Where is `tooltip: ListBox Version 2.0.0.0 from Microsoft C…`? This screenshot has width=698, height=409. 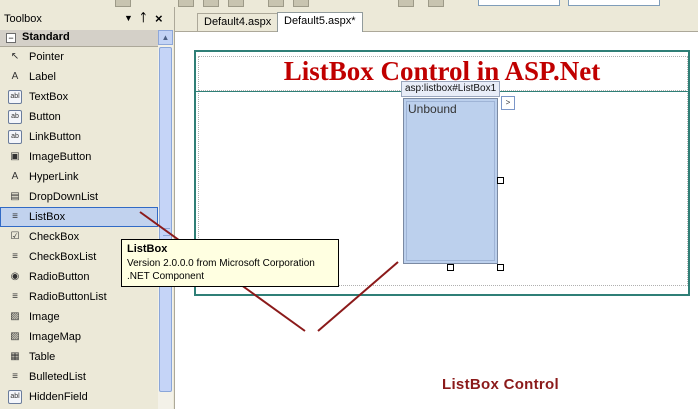 tooltip: ListBox Version 2.0.0.0 from Microsoft C… is located at coordinates (230, 263).